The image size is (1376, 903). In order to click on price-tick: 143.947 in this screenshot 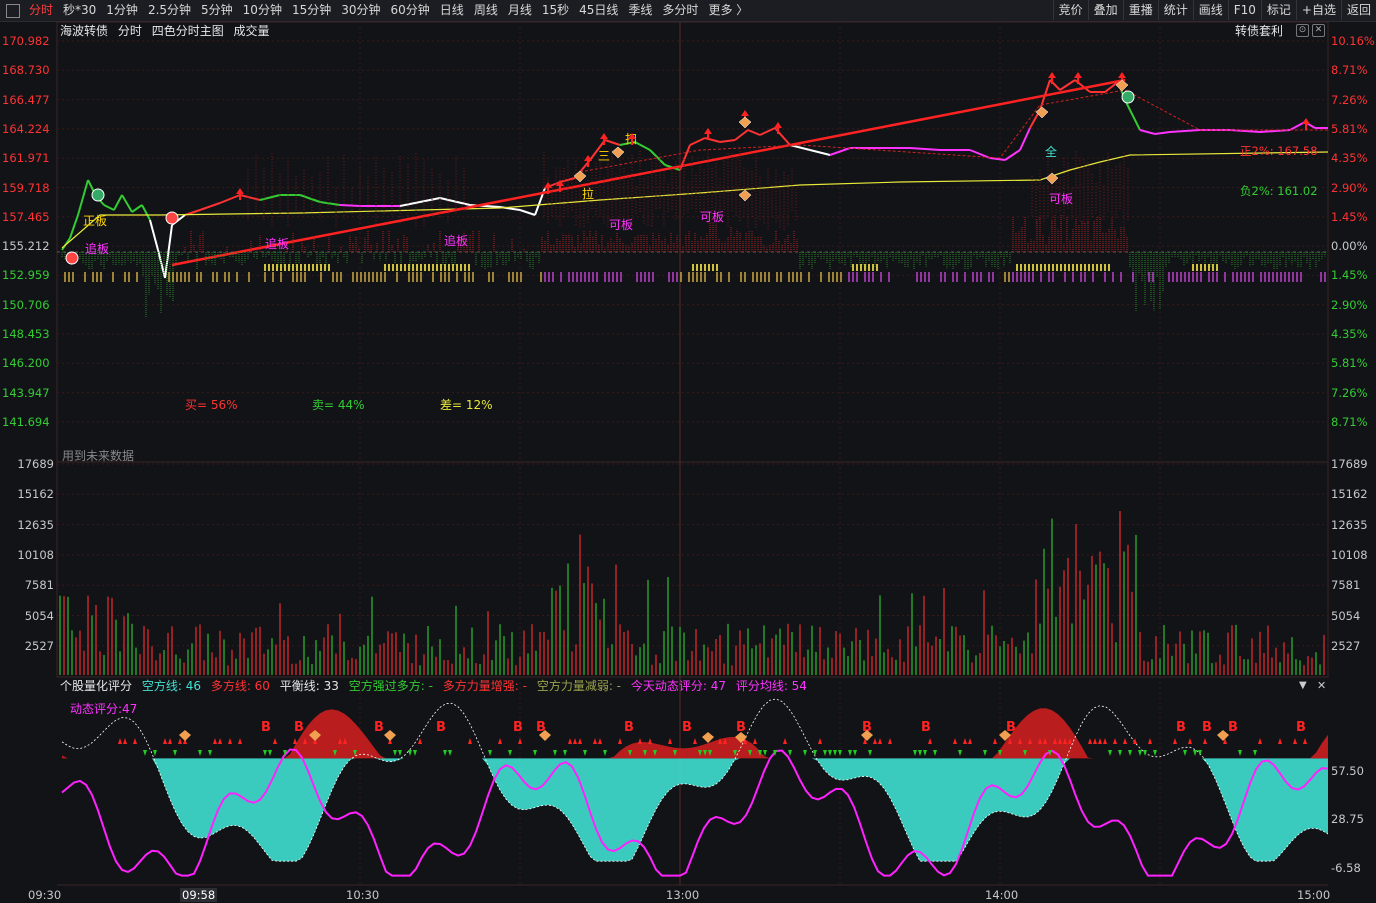, I will do `click(26, 392)`.